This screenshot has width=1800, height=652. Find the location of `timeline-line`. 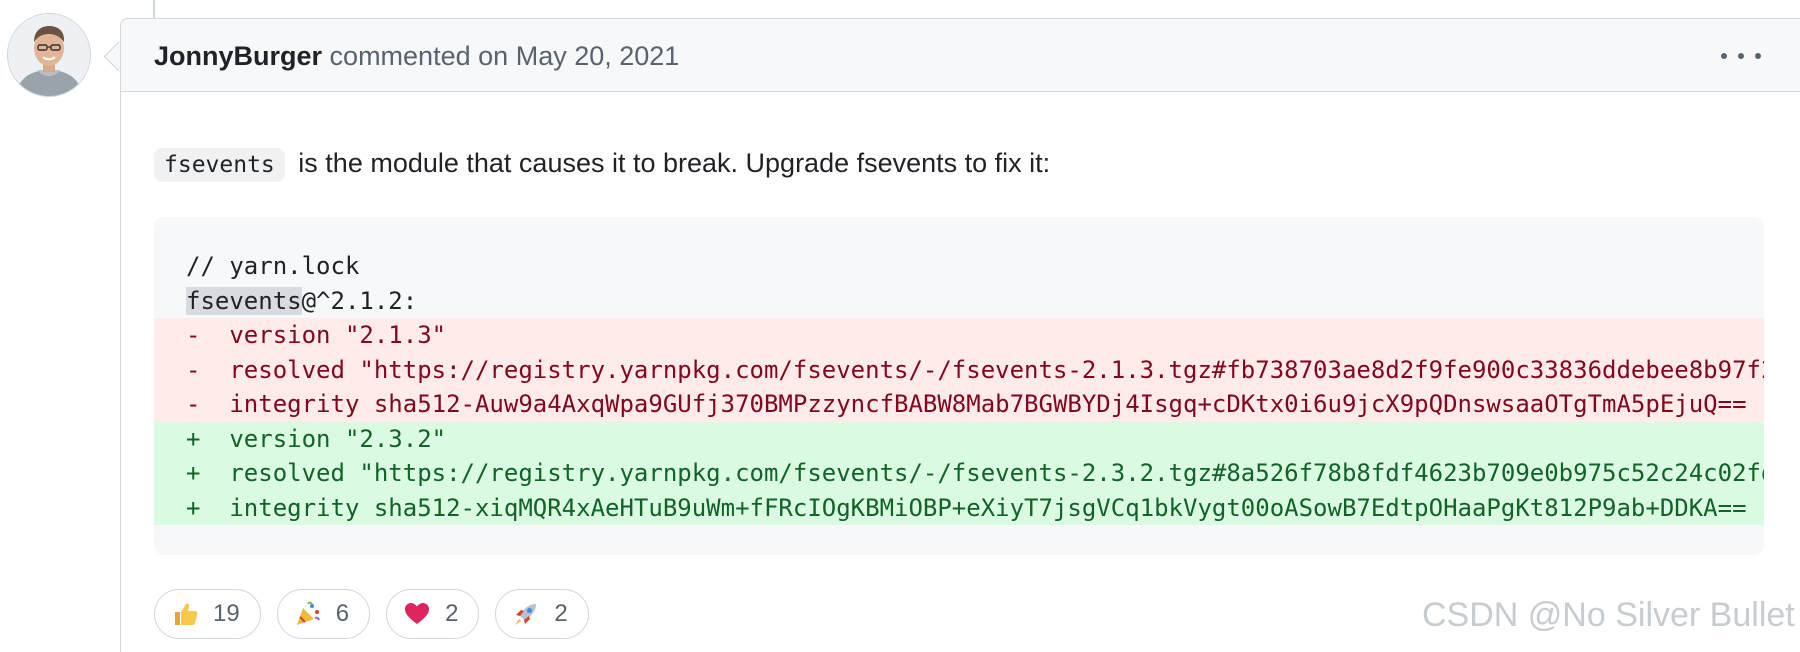

timeline-line is located at coordinates (154, 9).